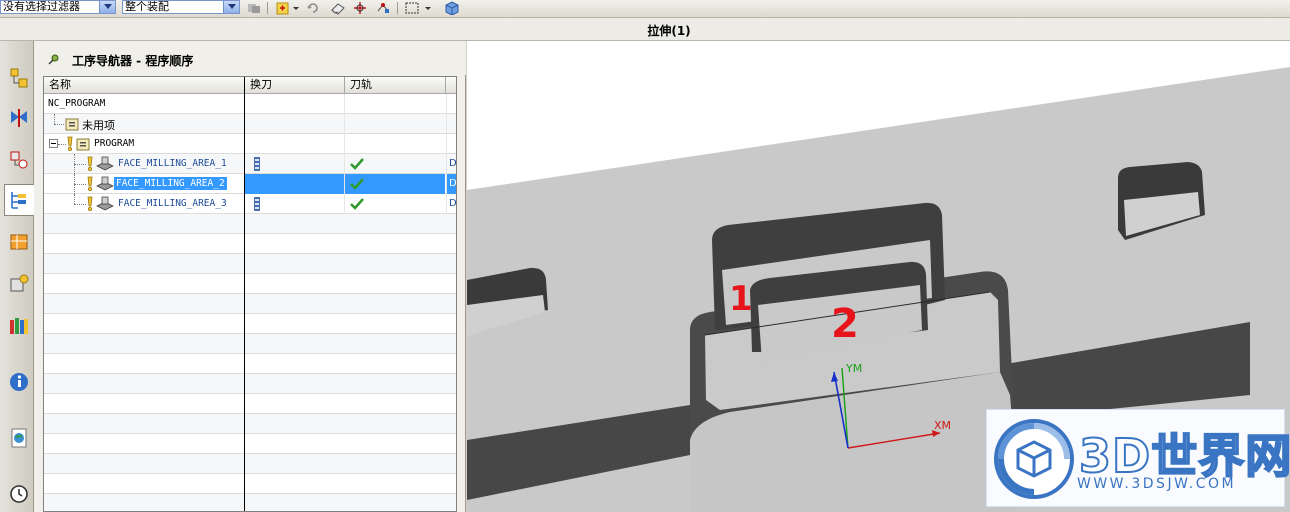 The height and width of the screenshot is (512, 1290). What do you see at coordinates (645, 9) in the screenshot?
I see `top-toolbar: 没有选择过滤器 整个装配` at bounding box center [645, 9].